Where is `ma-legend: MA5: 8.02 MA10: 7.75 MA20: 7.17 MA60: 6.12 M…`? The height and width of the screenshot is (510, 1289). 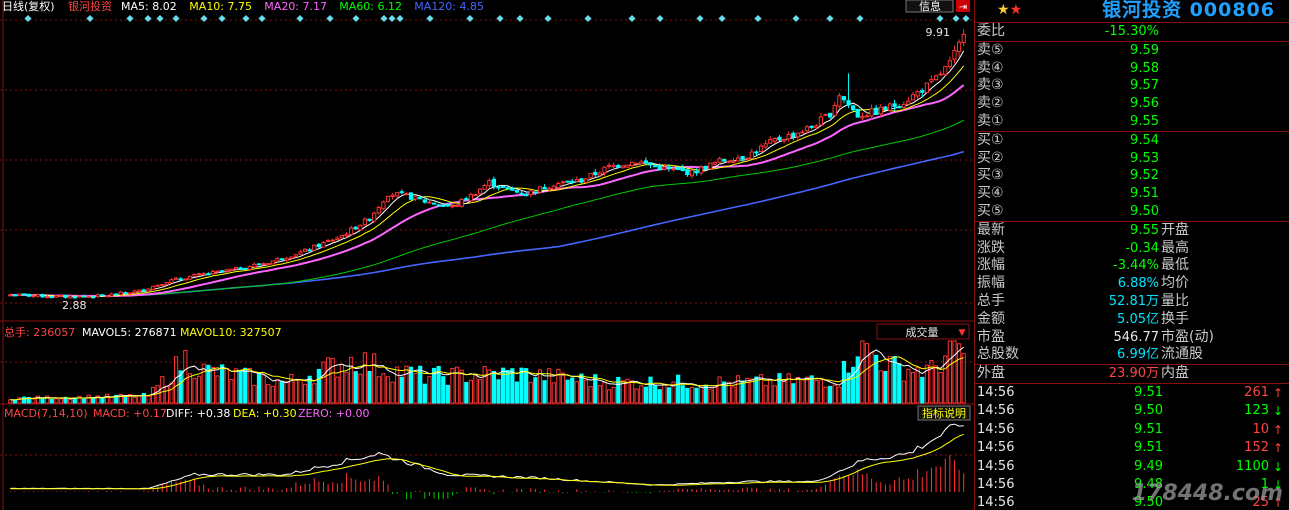
ma-legend: MA5: 8.02 MA10: 7.75 MA20: 7.17 MA60: 6.12 M… is located at coordinates (302, 6).